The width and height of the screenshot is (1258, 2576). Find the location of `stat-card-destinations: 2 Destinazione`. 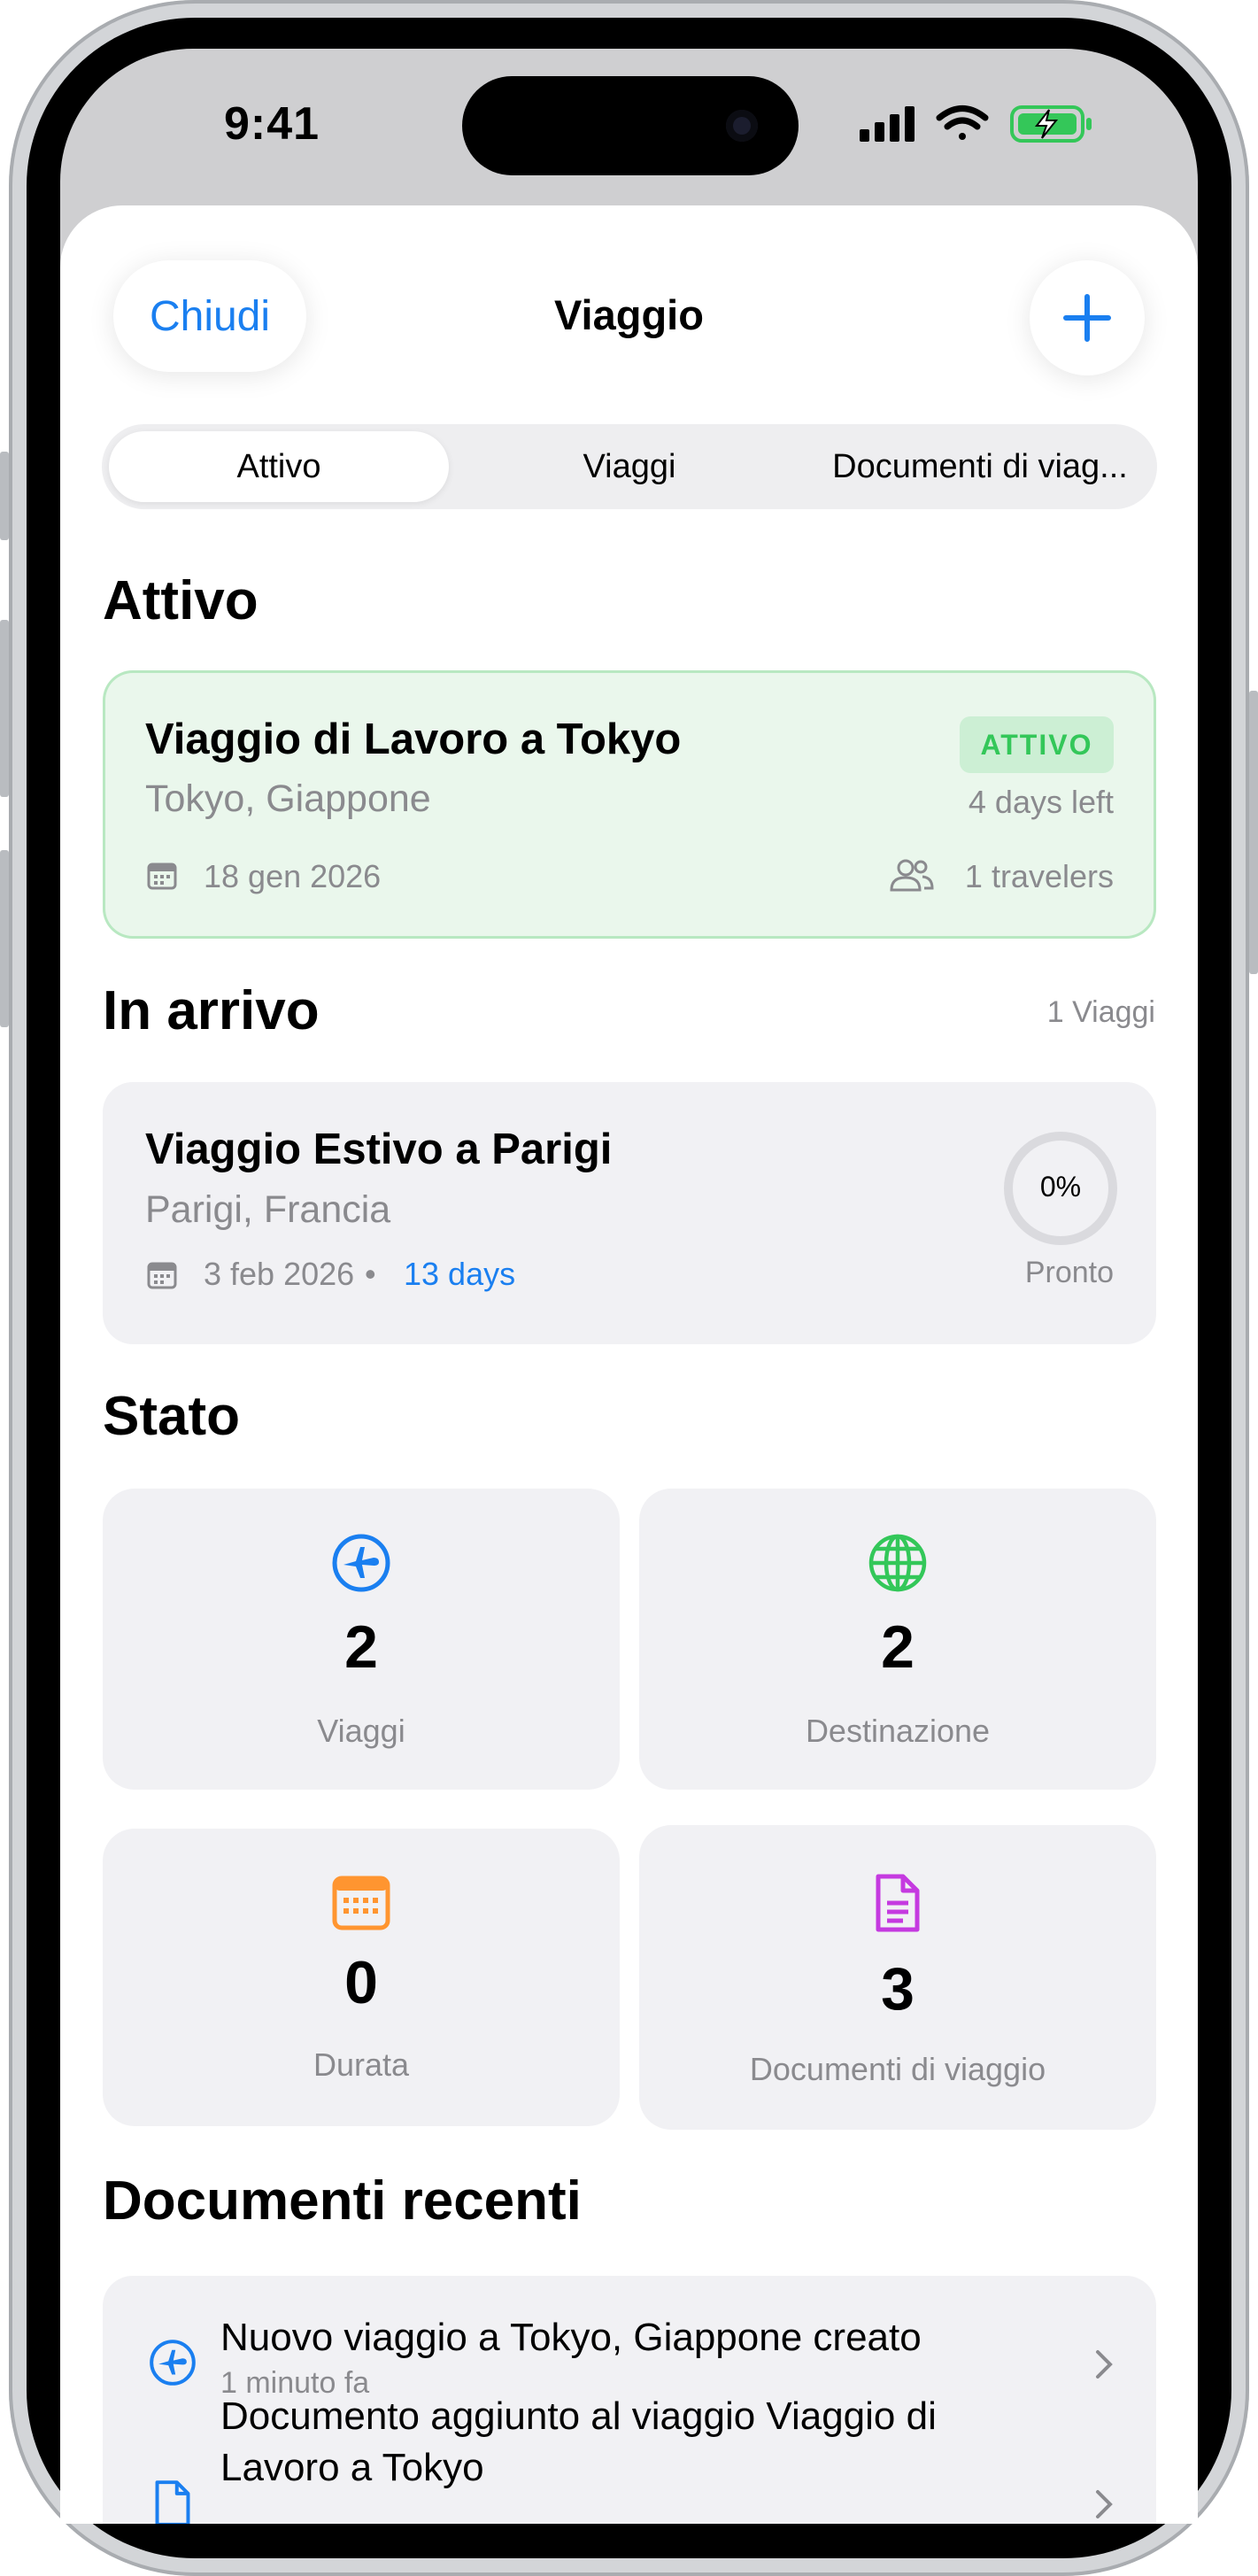

stat-card-destinations: 2 Destinazione is located at coordinates (897, 1639).